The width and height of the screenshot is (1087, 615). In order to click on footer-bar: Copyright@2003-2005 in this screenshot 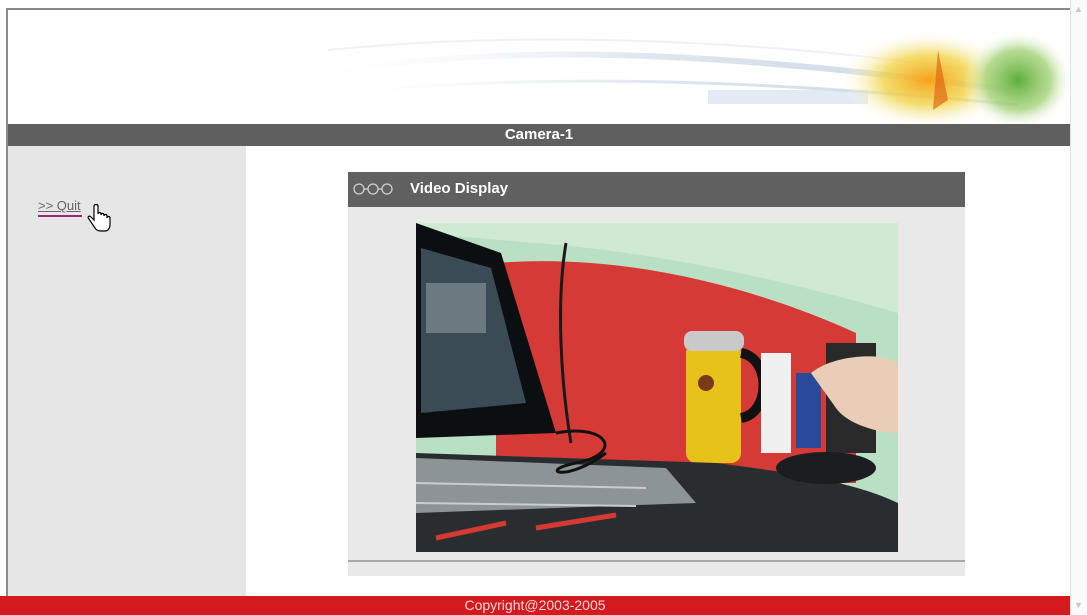, I will do `click(535, 605)`.